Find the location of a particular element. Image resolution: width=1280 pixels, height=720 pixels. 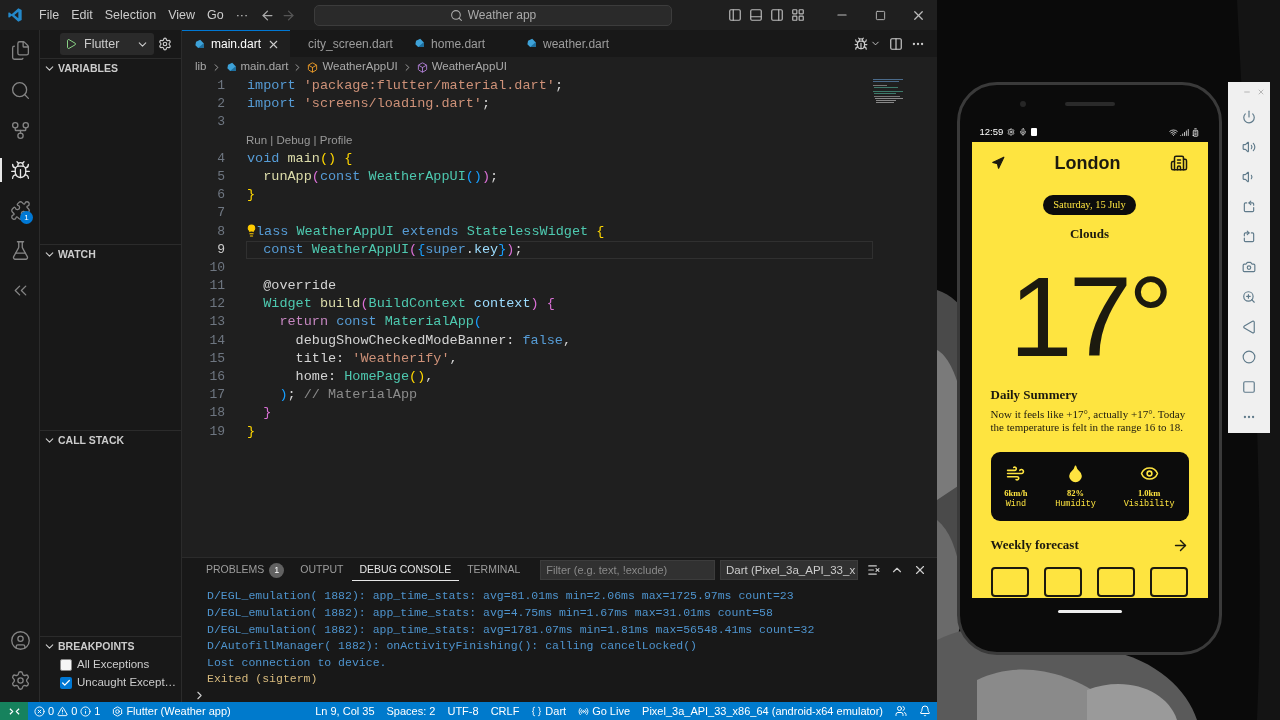

account-icon is located at coordinates (20, 640).